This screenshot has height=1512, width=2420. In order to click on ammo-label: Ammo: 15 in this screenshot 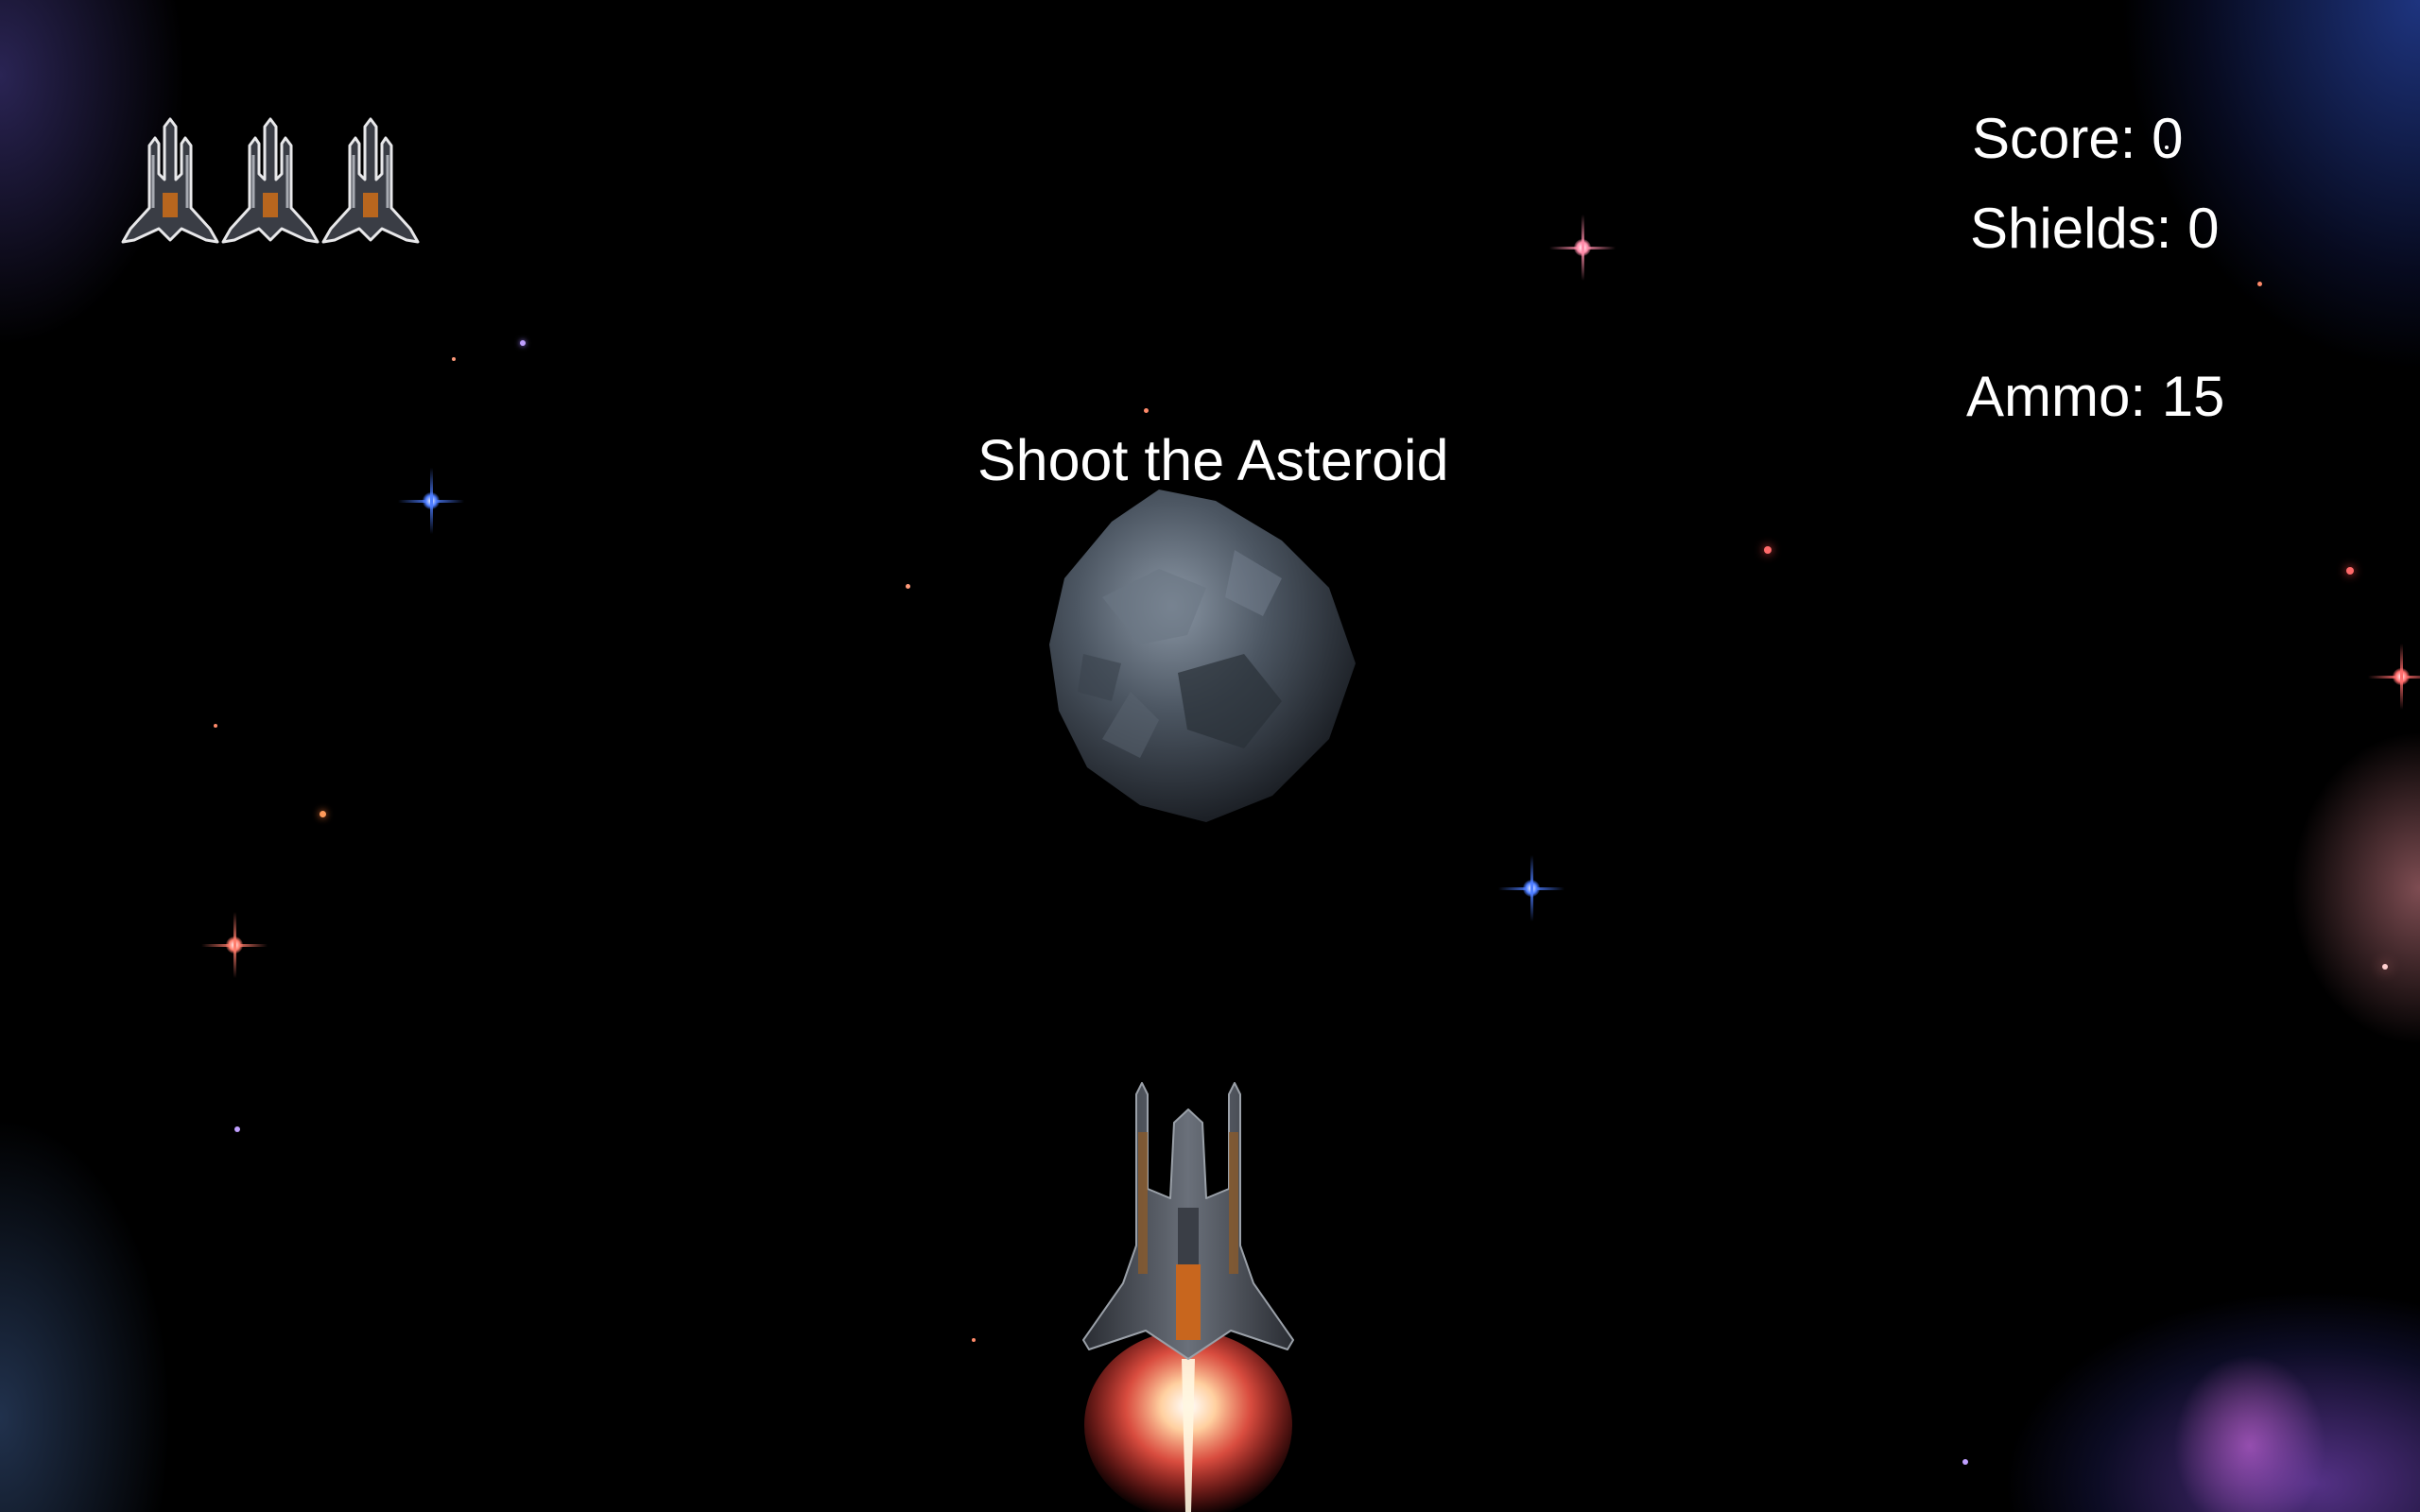, I will do `click(2096, 396)`.